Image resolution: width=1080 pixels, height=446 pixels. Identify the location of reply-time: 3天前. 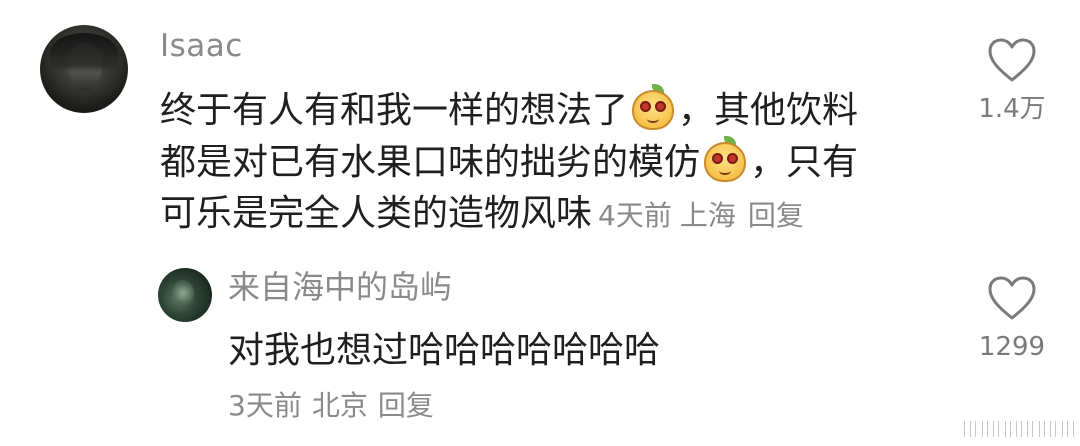
(265, 405).